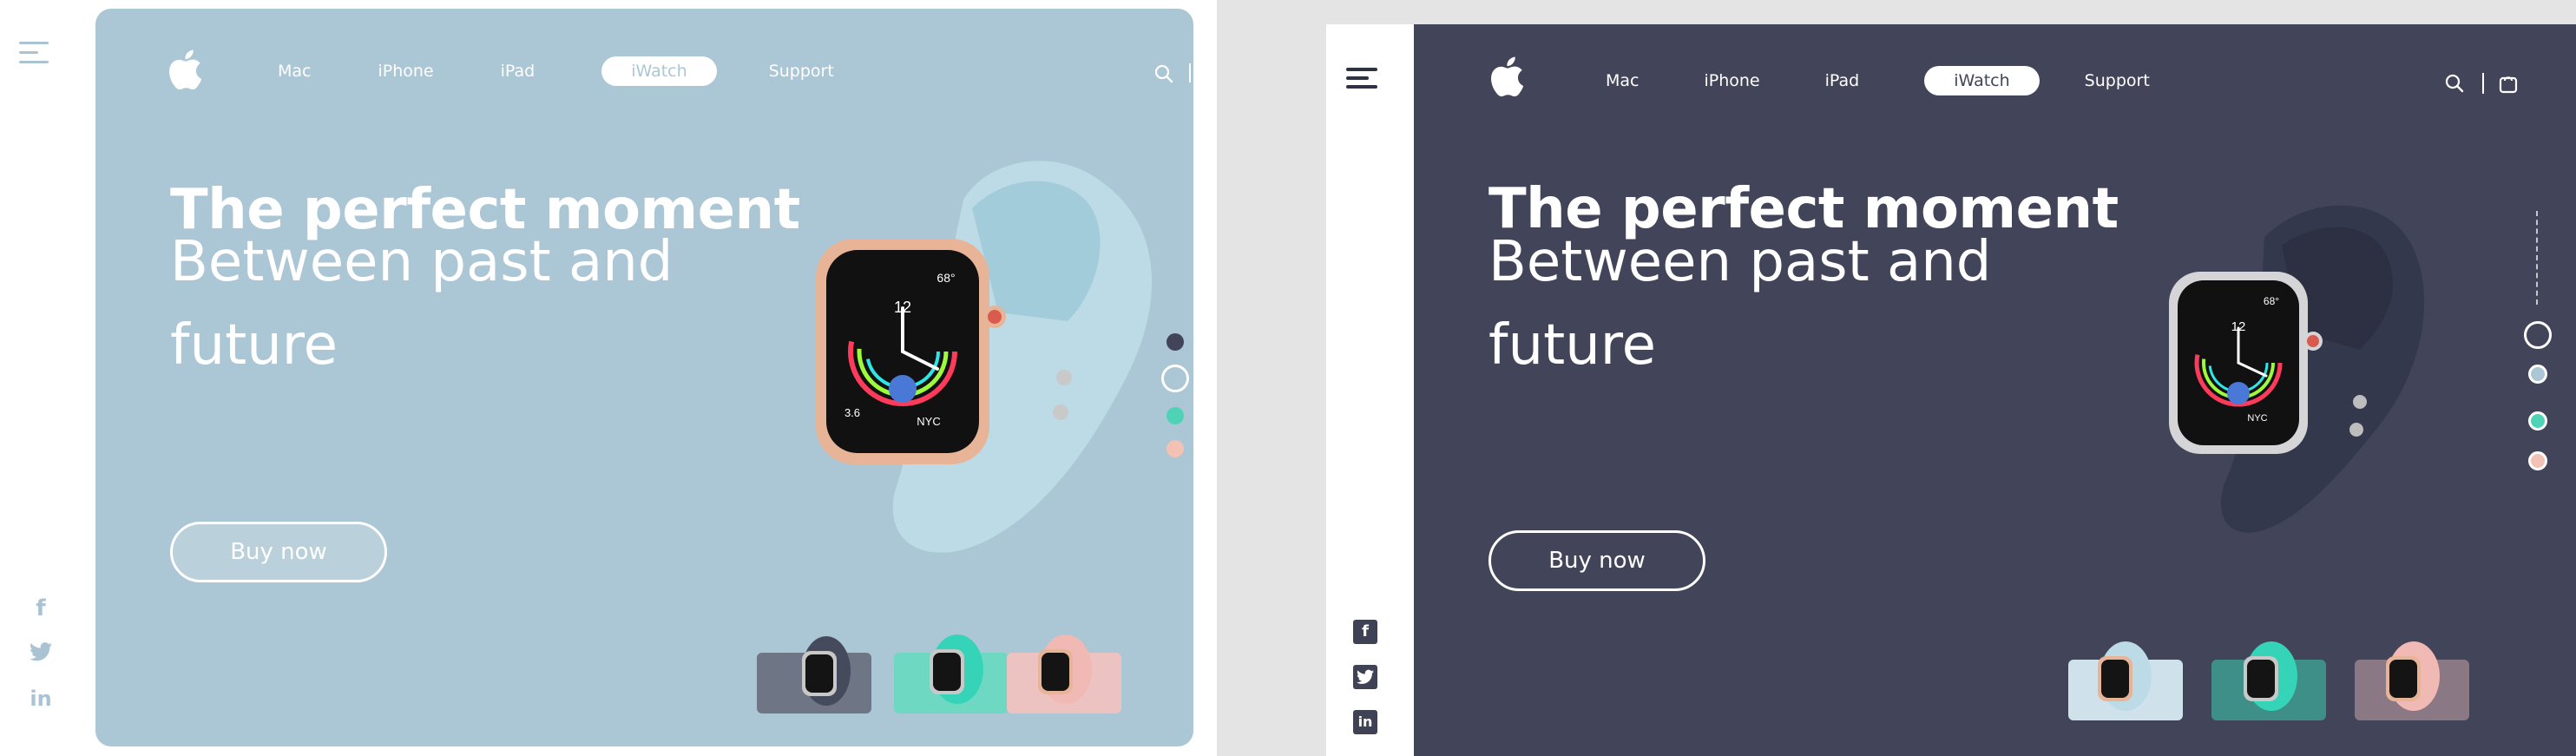 This screenshot has height=756, width=2576. I want to click on watch-uv: 3.6, so click(852, 412).